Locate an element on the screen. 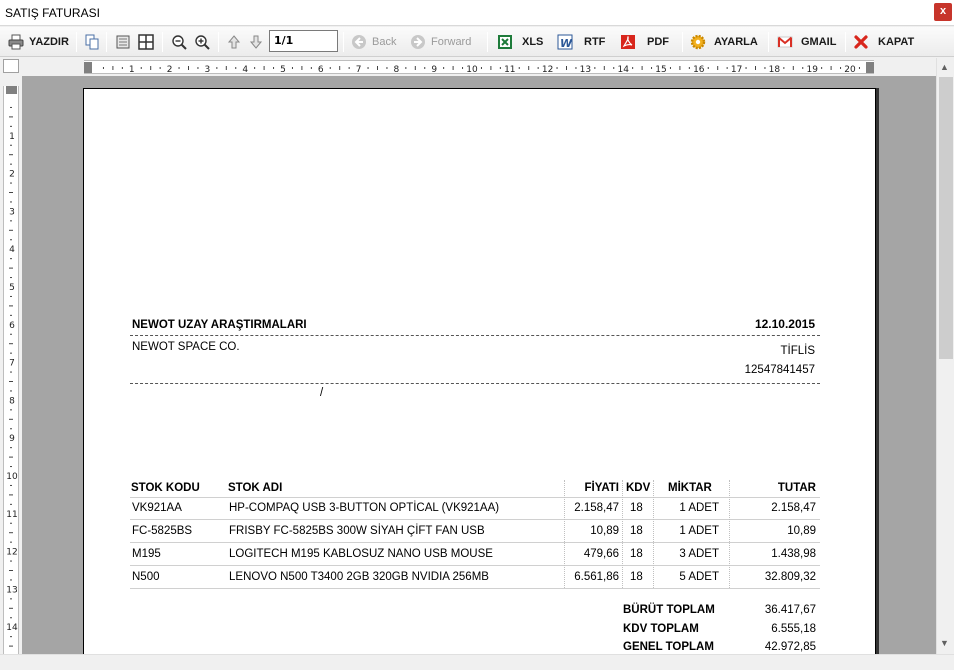  gear-icon is located at coordinates (698, 42).